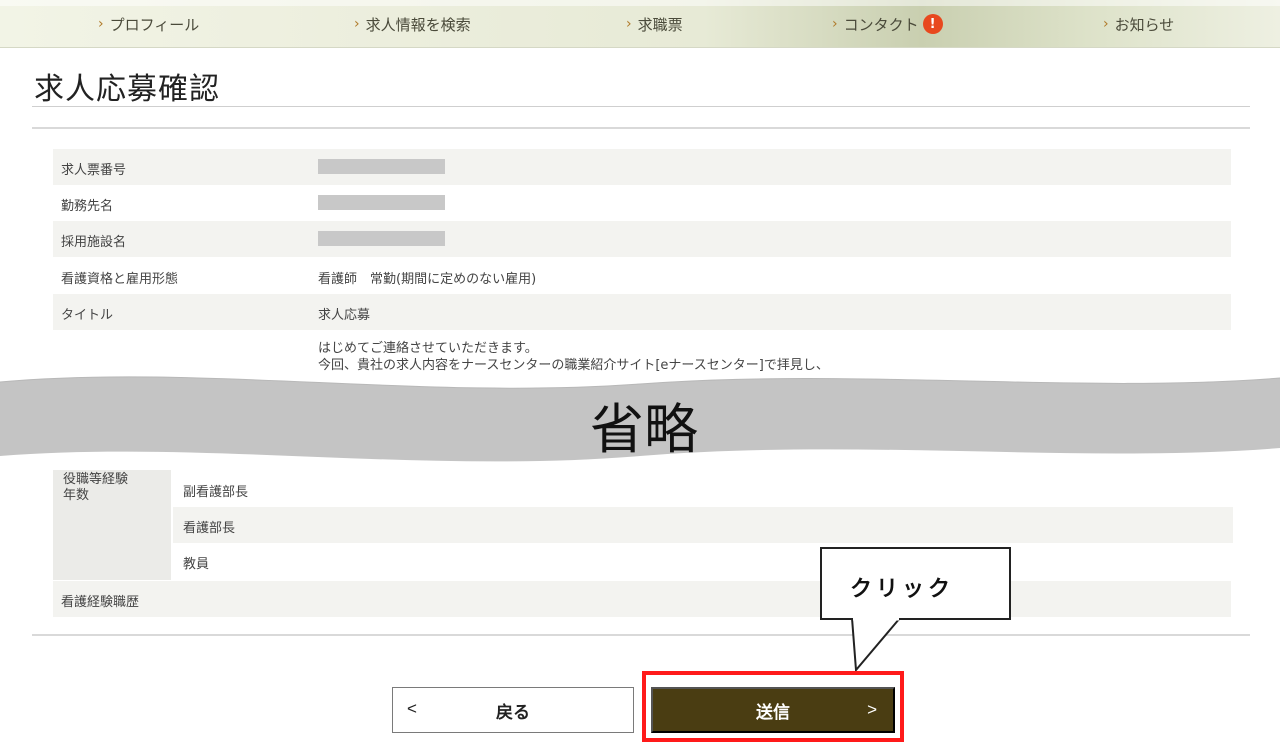  What do you see at coordinates (640, 3) in the screenshot?
I see `nav-highlight-stripe` at bounding box center [640, 3].